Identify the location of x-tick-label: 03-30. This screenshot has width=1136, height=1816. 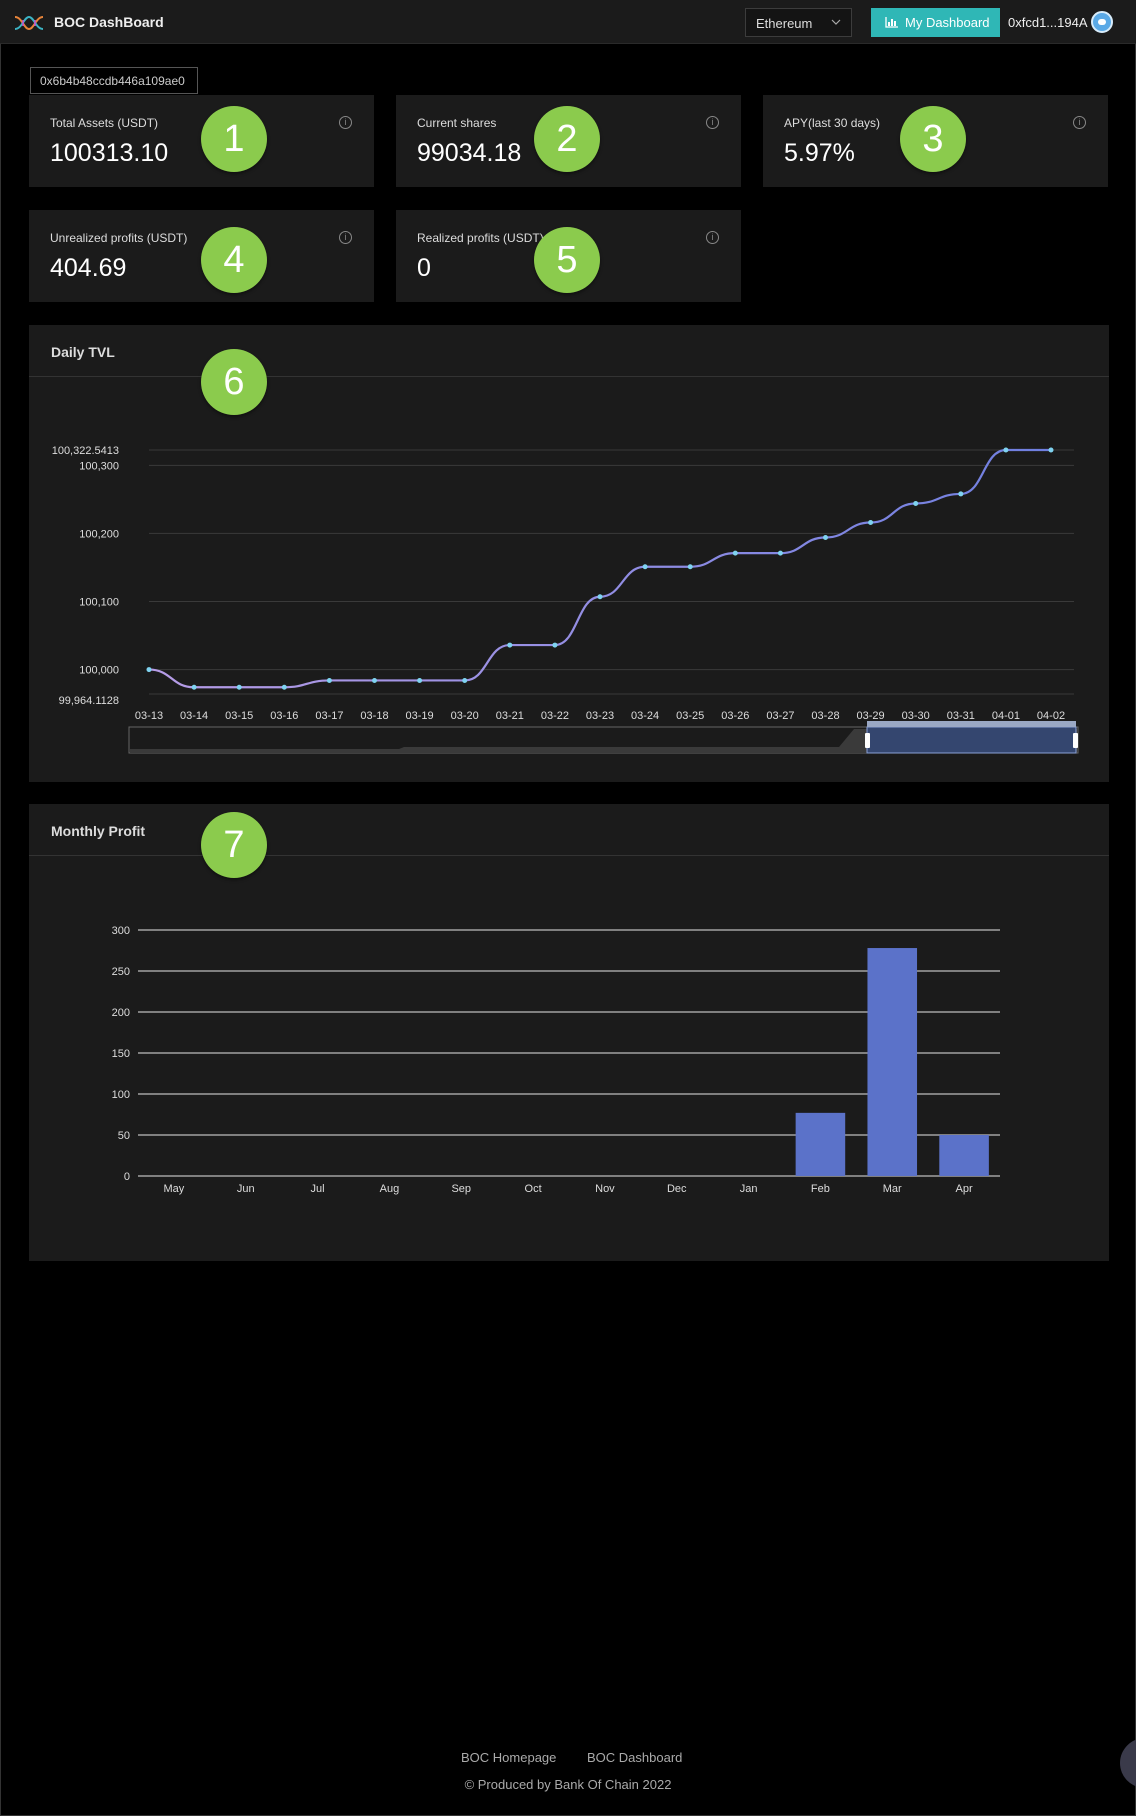
(916, 716).